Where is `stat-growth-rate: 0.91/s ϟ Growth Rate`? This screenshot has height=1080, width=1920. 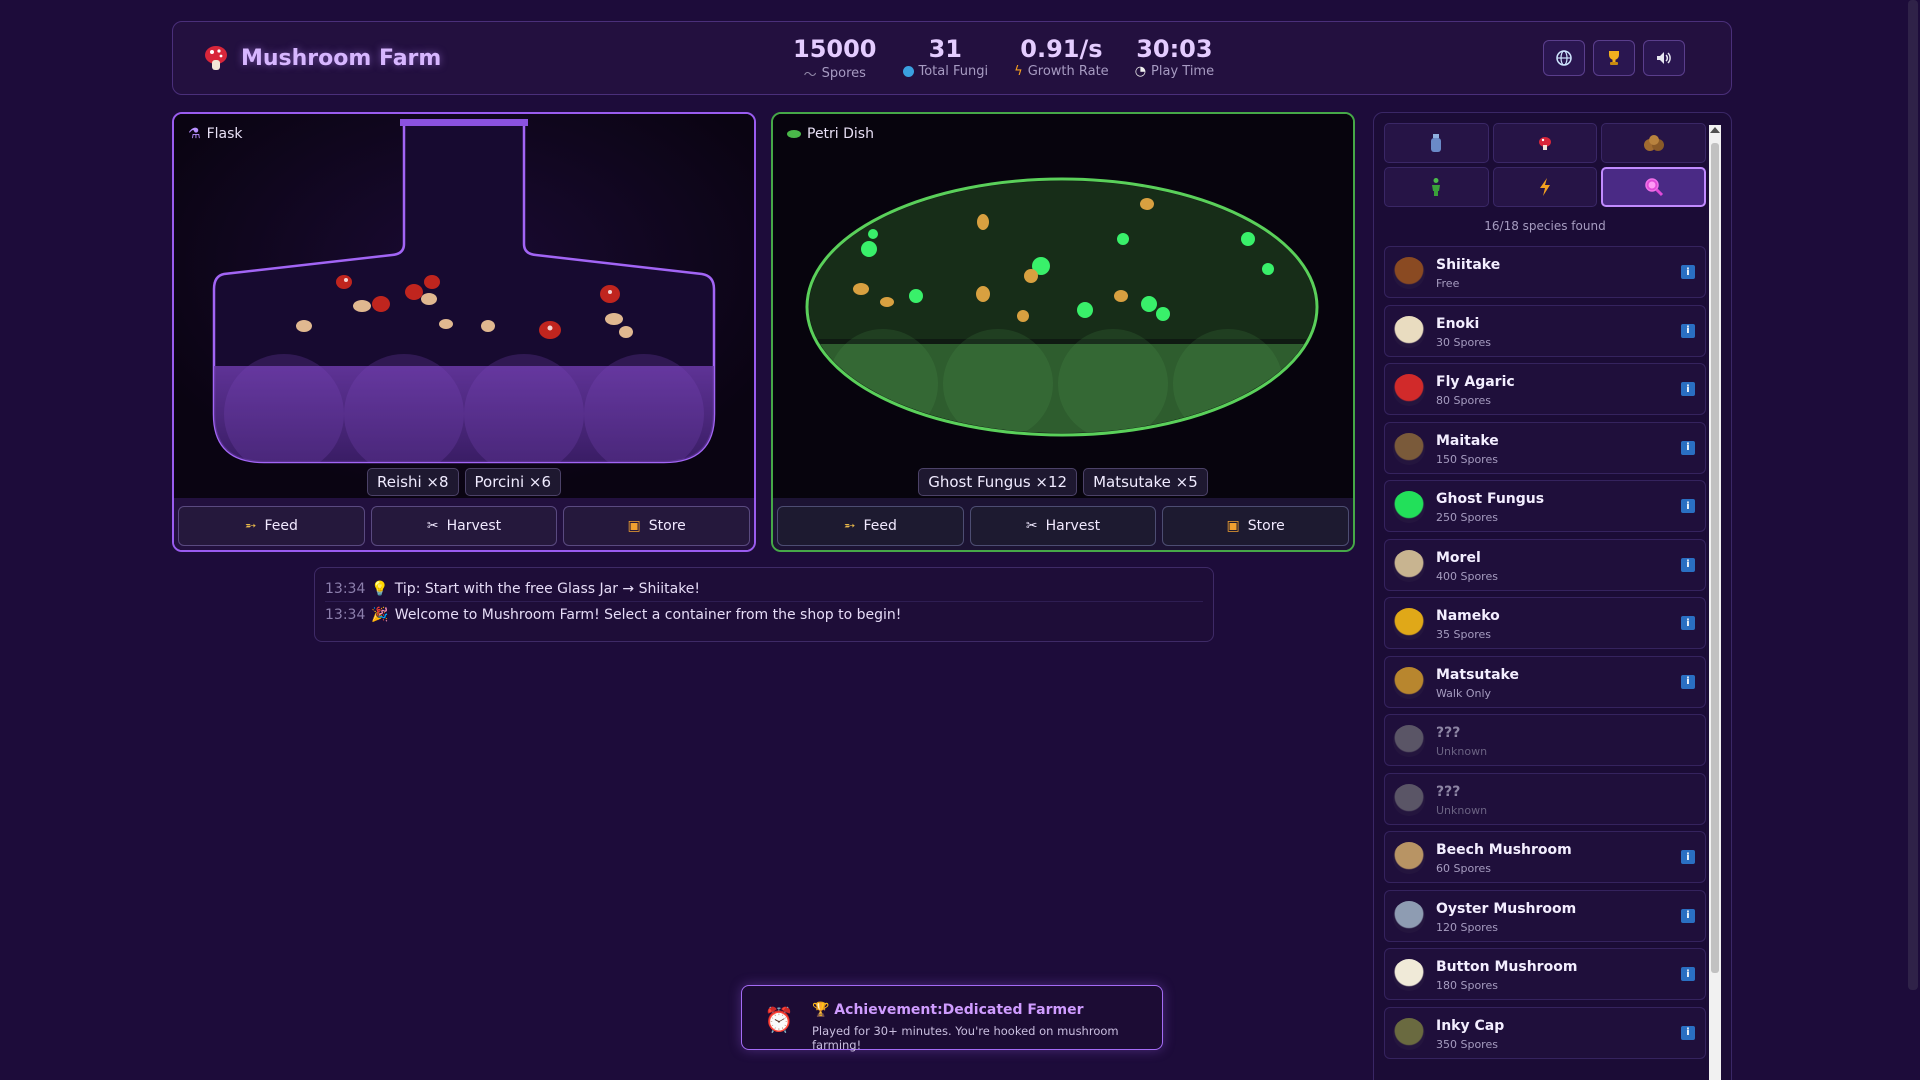
stat-growth-rate: 0.91/s ϟ Growth Rate is located at coordinates (1061, 59).